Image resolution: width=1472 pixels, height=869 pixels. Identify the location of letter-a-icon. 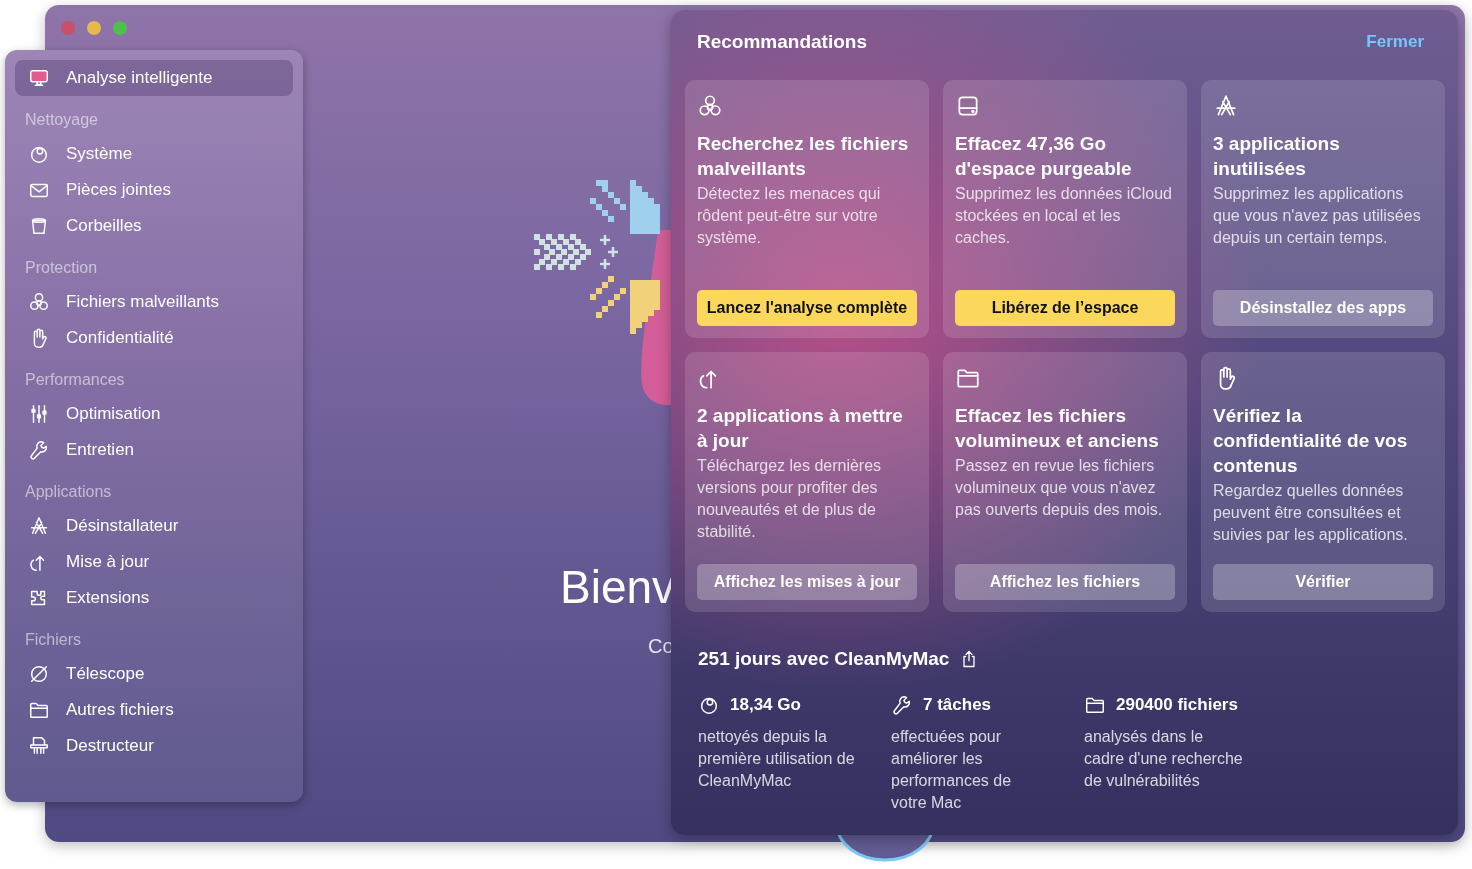
(39, 526).